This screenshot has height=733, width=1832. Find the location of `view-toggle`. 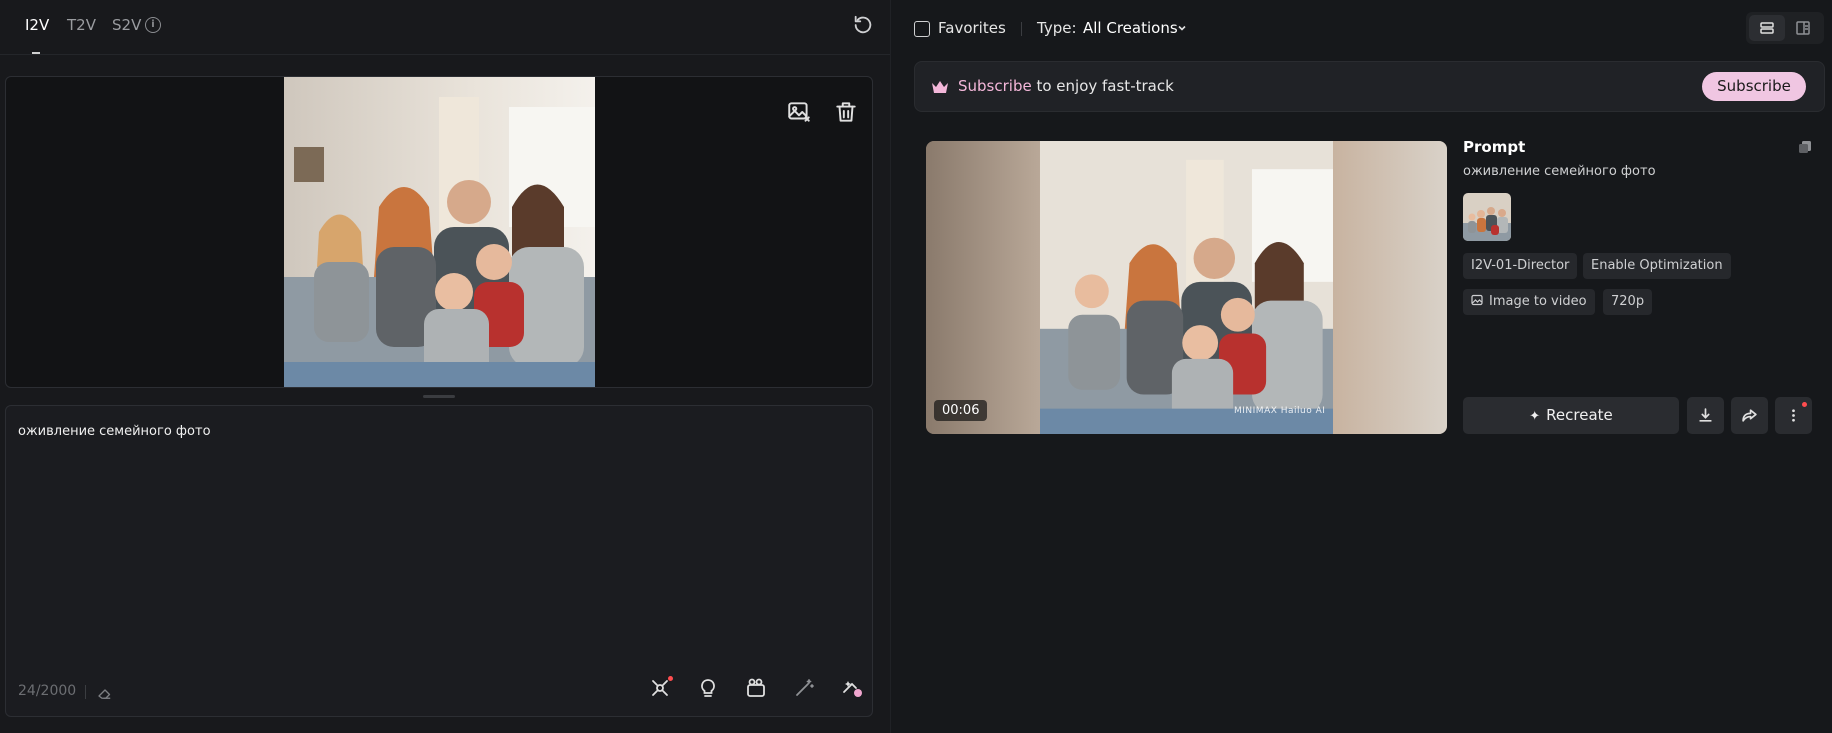

view-toggle is located at coordinates (1785, 28).